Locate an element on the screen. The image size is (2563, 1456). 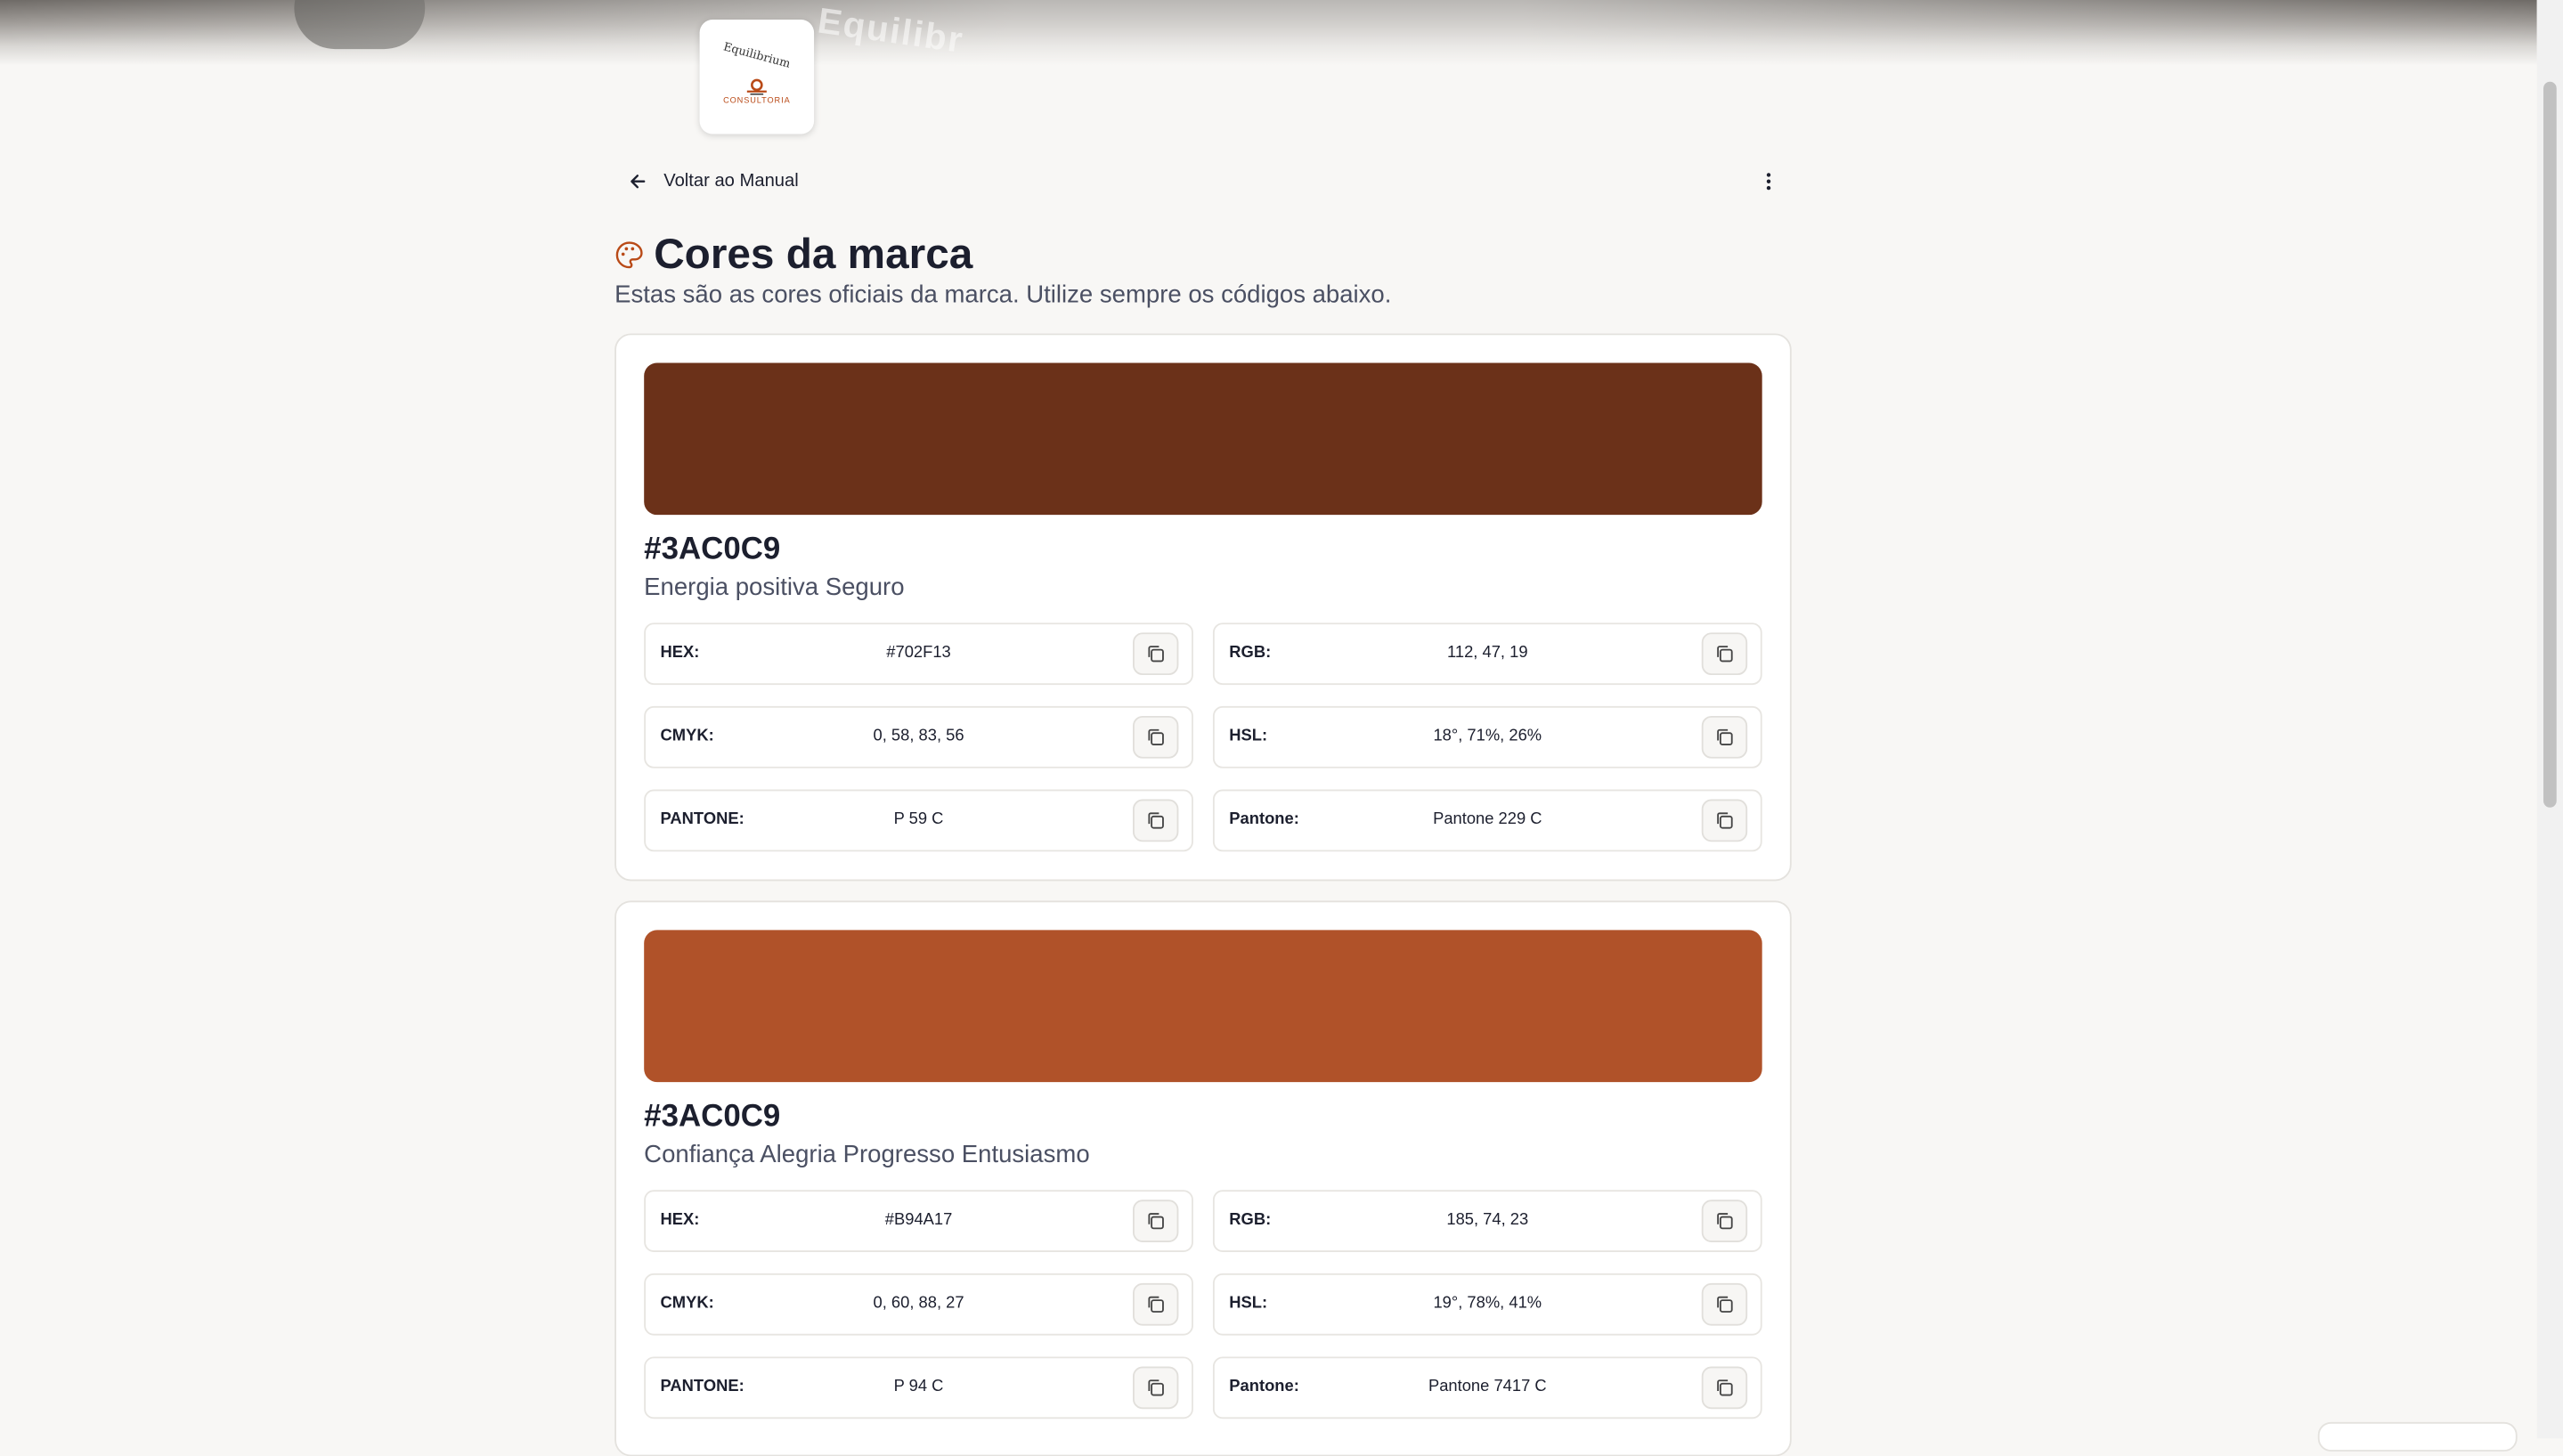
top-bar: Voltar ao Manual is located at coordinates (1203, 181).